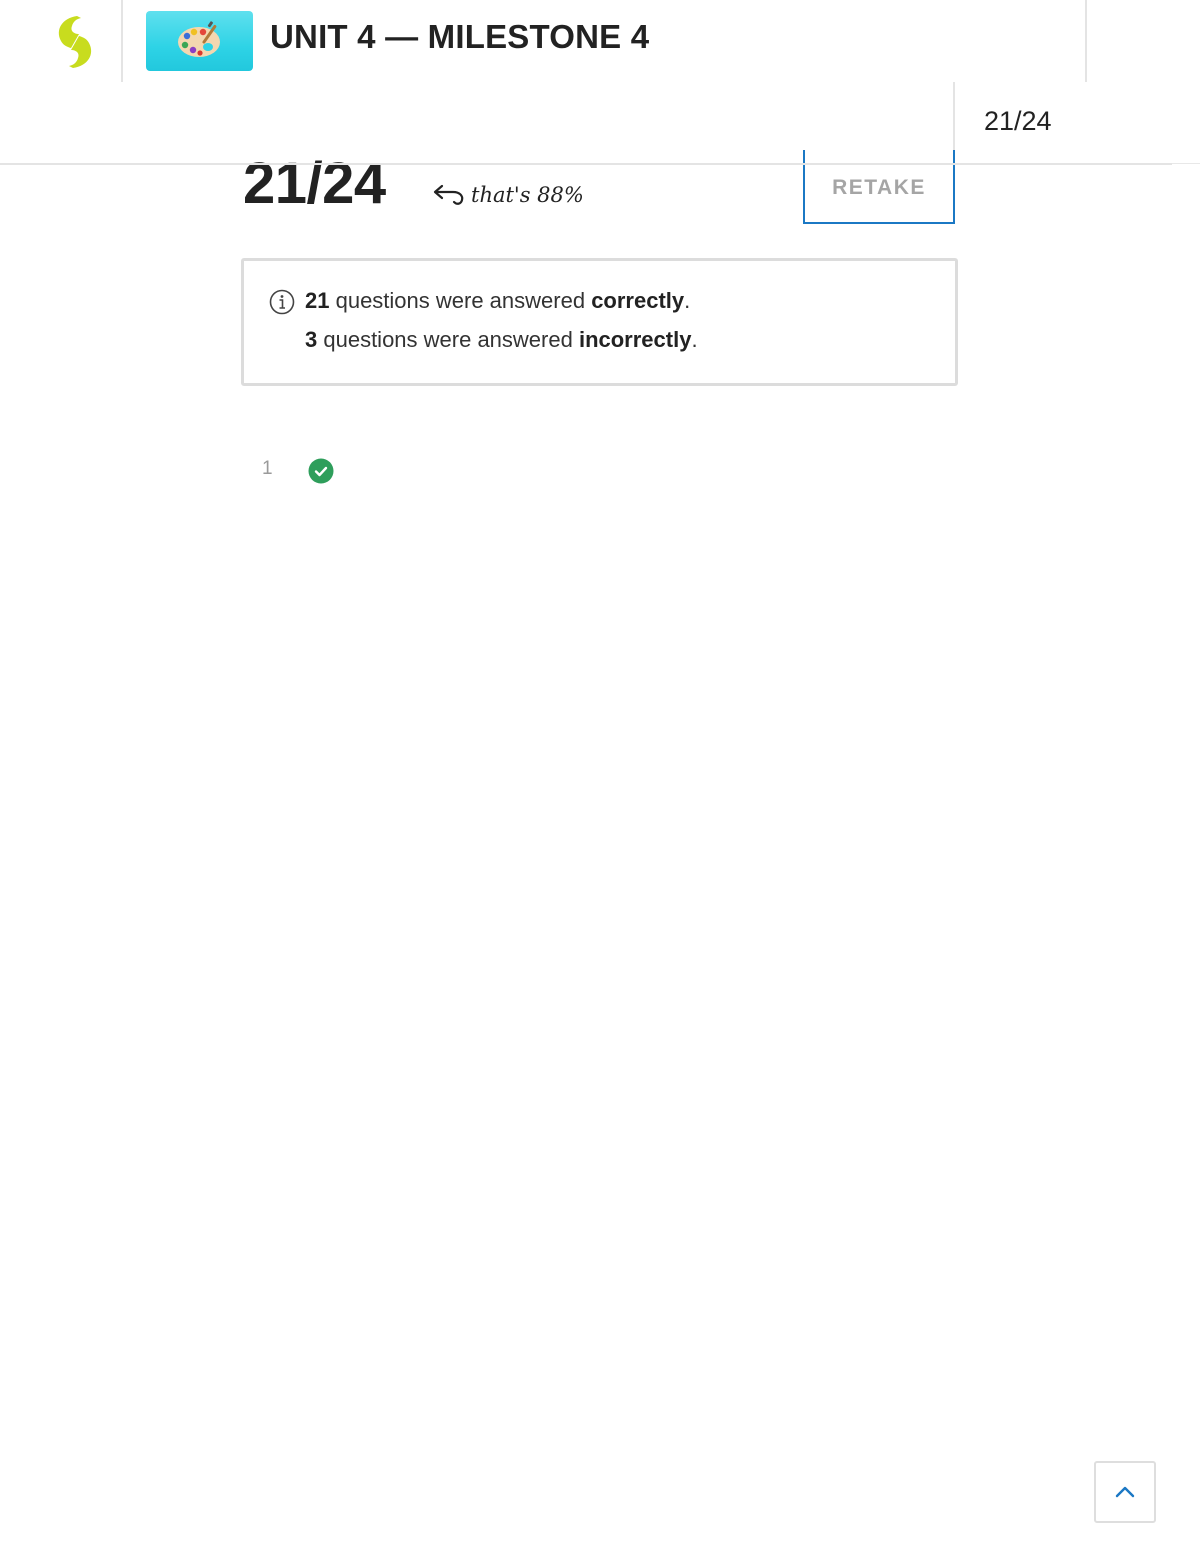 The image size is (1200, 1553). I want to click on incorrect-word: incorrectly, so click(635, 339).